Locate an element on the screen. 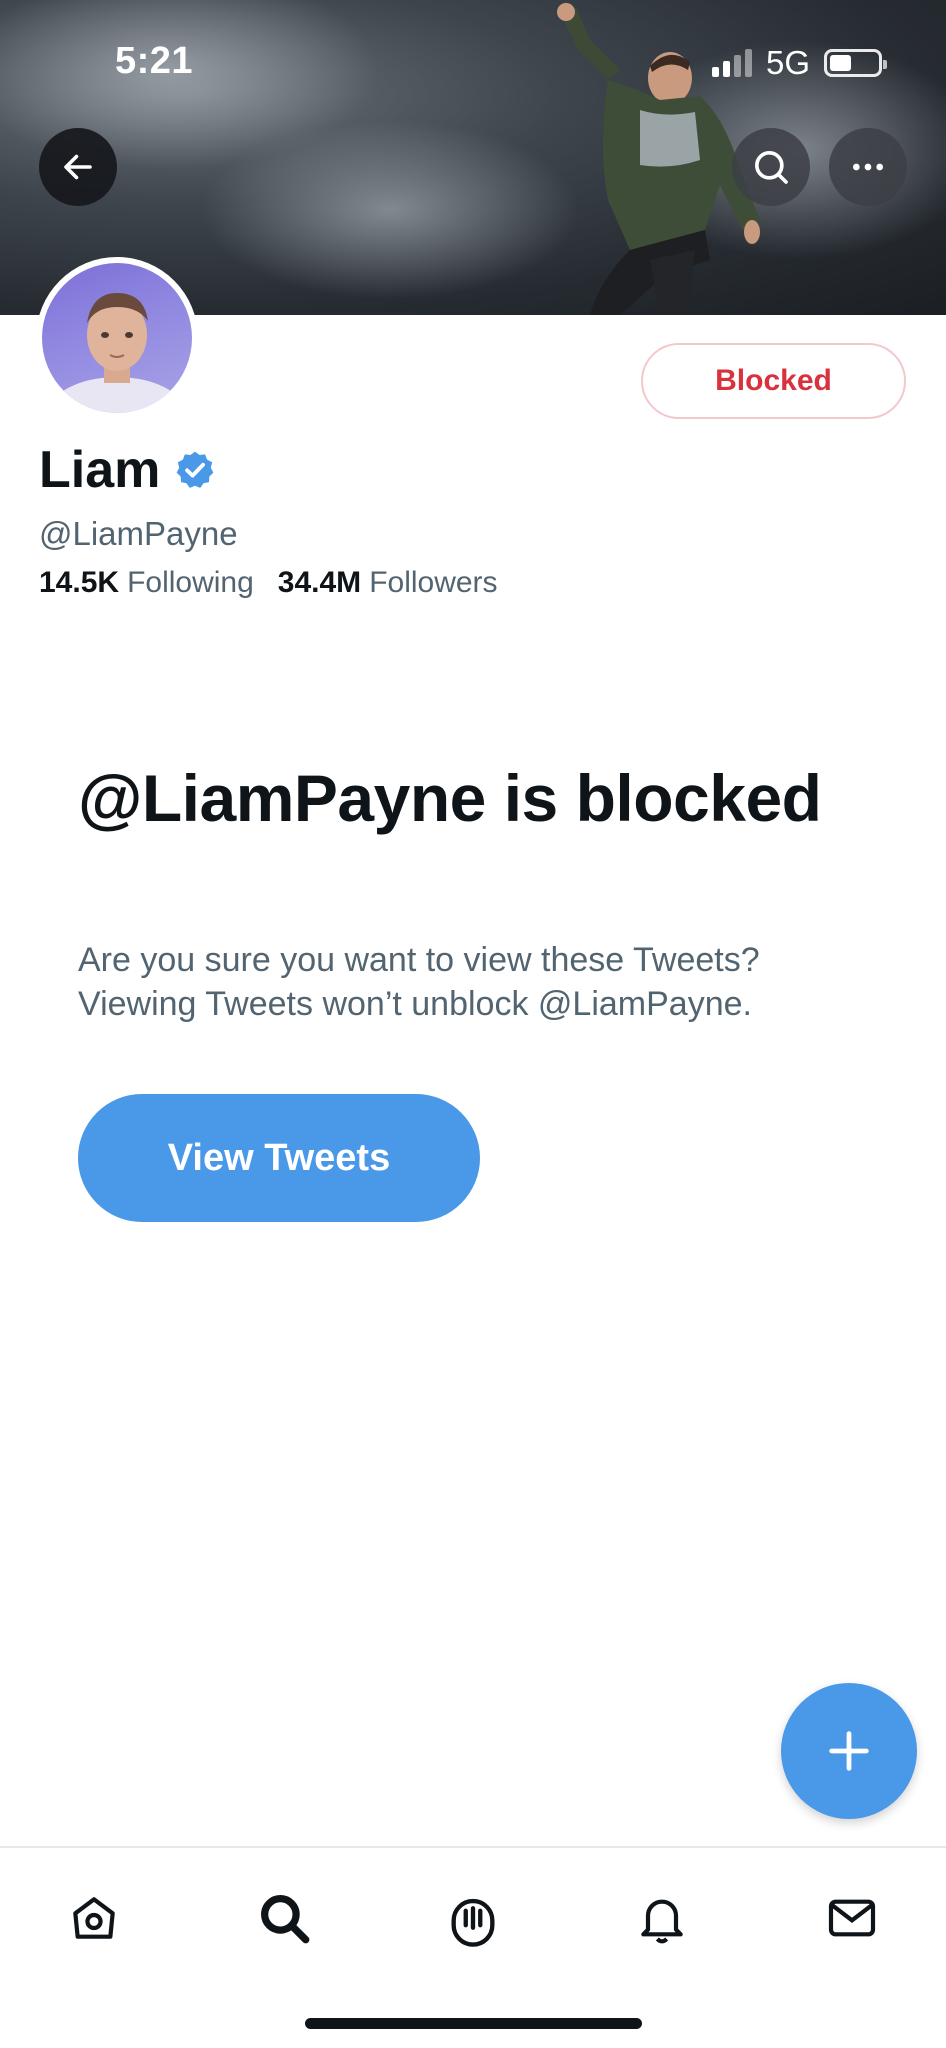 This screenshot has width=946, height=2048. messages-icon is located at coordinates (852, 1918).